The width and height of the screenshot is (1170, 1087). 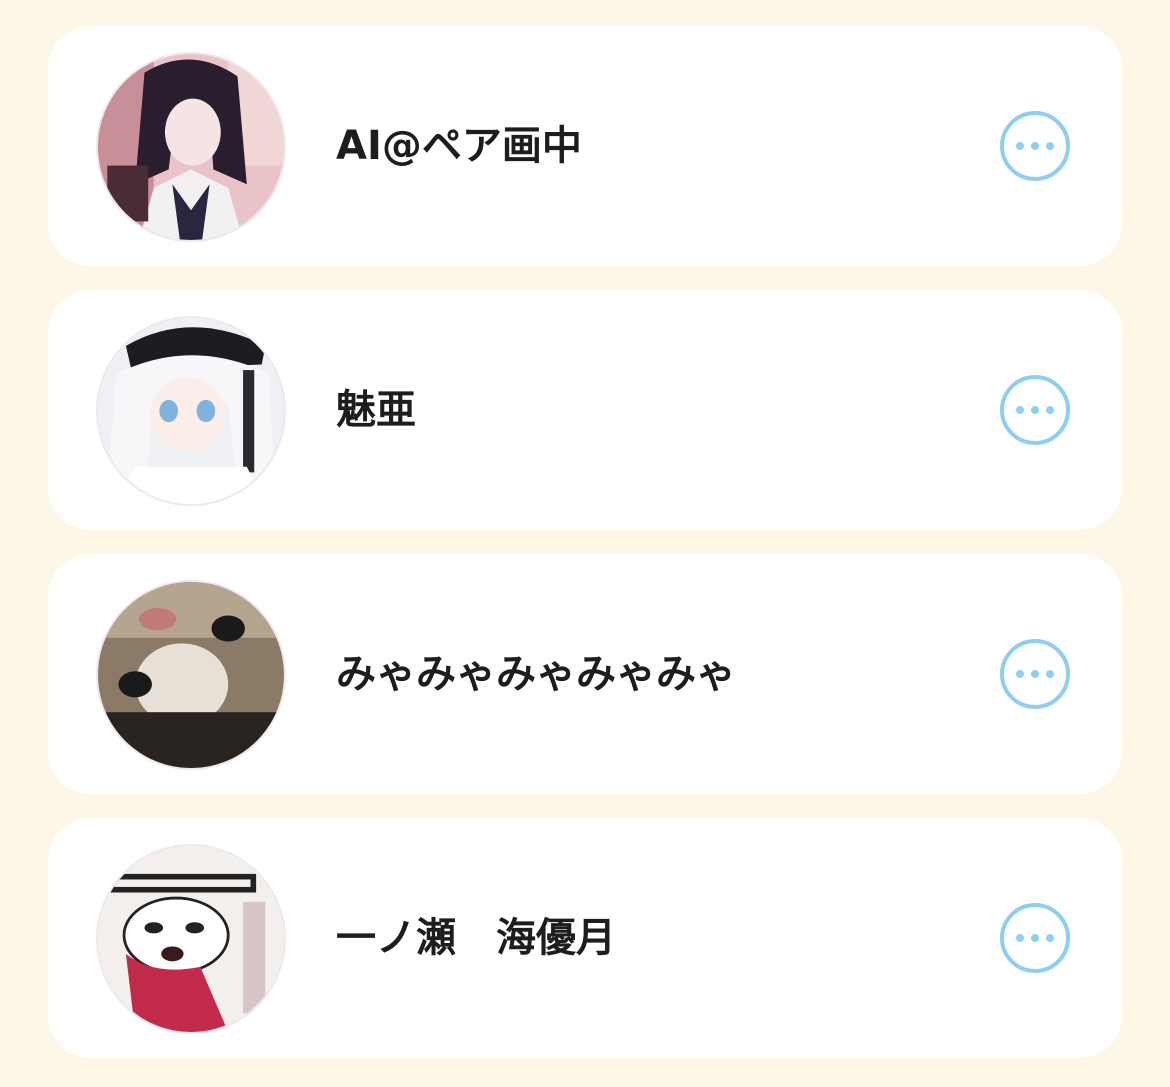 I want to click on user-name: 一ノ瀬 海優月, so click(x=476, y=938).